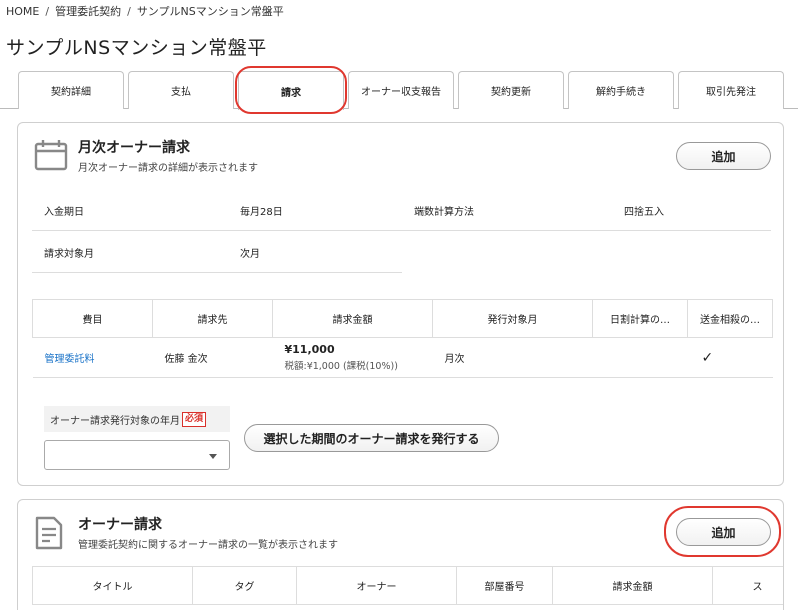 This screenshot has width=798, height=610. What do you see at coordinates (71, 90) in the screenshot?
I see `tab-contract-details: 契約詳細` at bounding box center [71, 90].